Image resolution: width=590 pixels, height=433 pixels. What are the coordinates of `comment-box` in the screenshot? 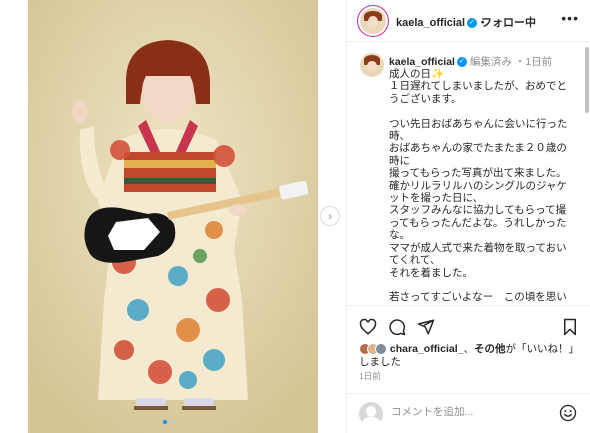 It's located at (468, 413).